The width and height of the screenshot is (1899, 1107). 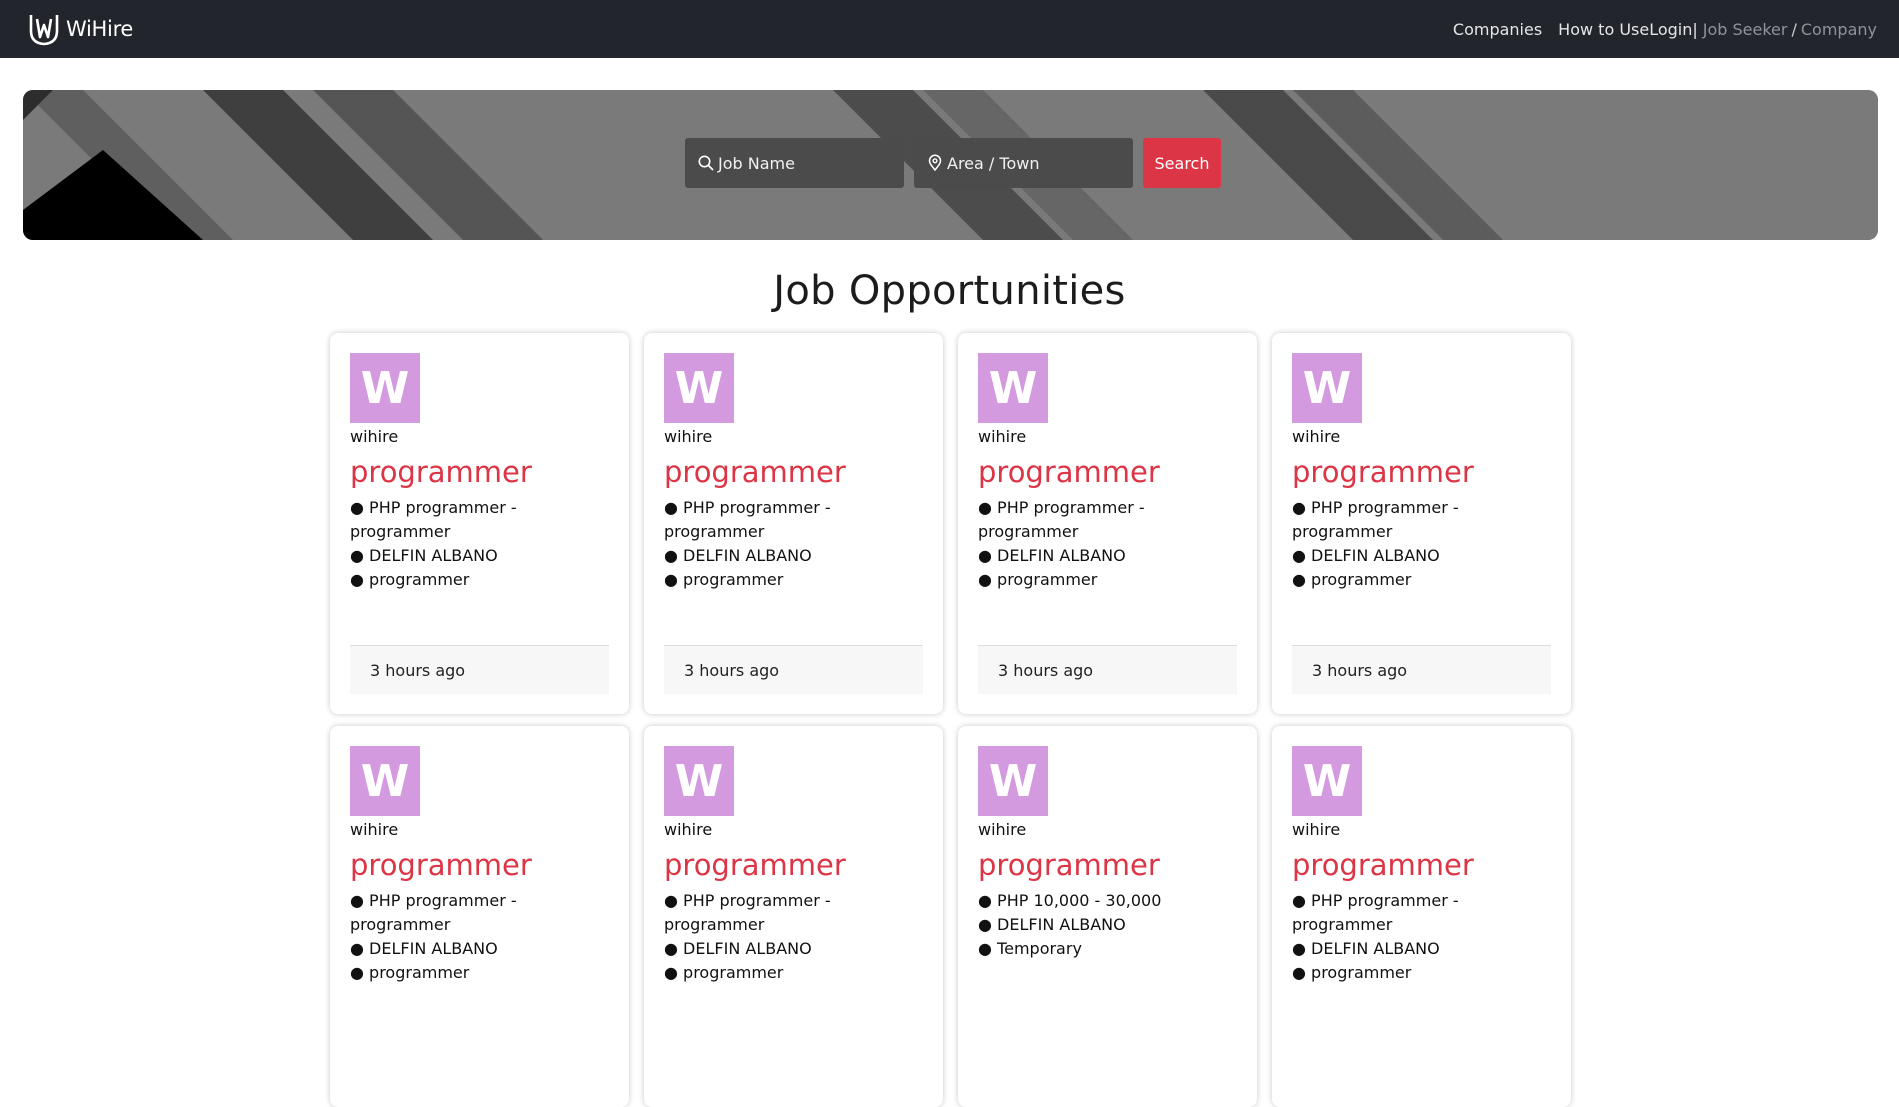 I want to click on hero-banner: Job Name Area / Town Search, so click(x=950, y=165).